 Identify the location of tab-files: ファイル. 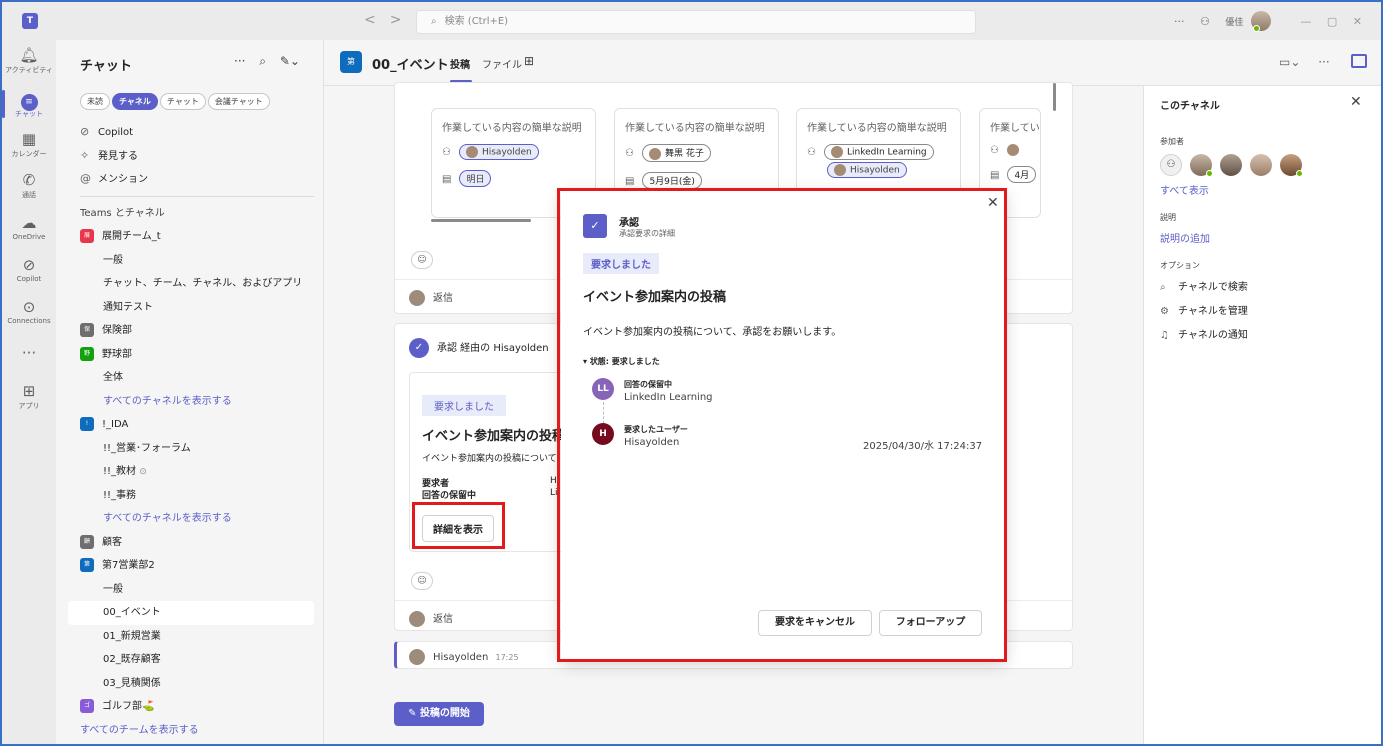
(502, 63).